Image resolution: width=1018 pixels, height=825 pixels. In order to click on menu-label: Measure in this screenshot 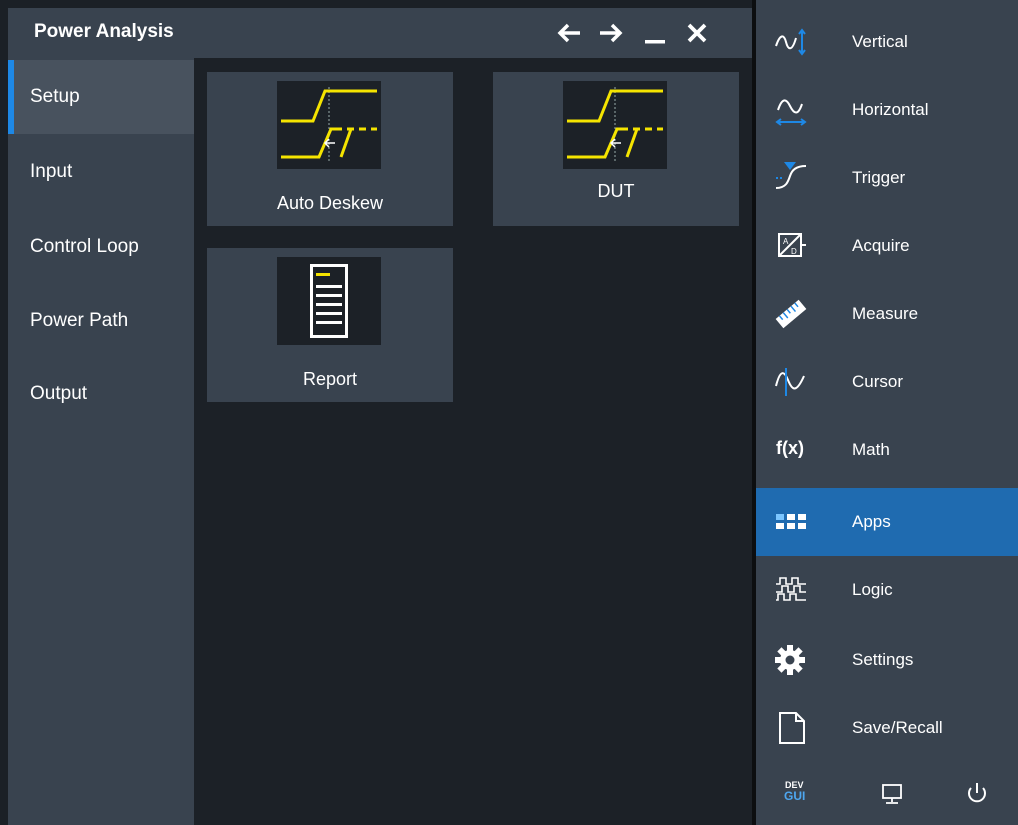, I will do `click(885, 313)`.